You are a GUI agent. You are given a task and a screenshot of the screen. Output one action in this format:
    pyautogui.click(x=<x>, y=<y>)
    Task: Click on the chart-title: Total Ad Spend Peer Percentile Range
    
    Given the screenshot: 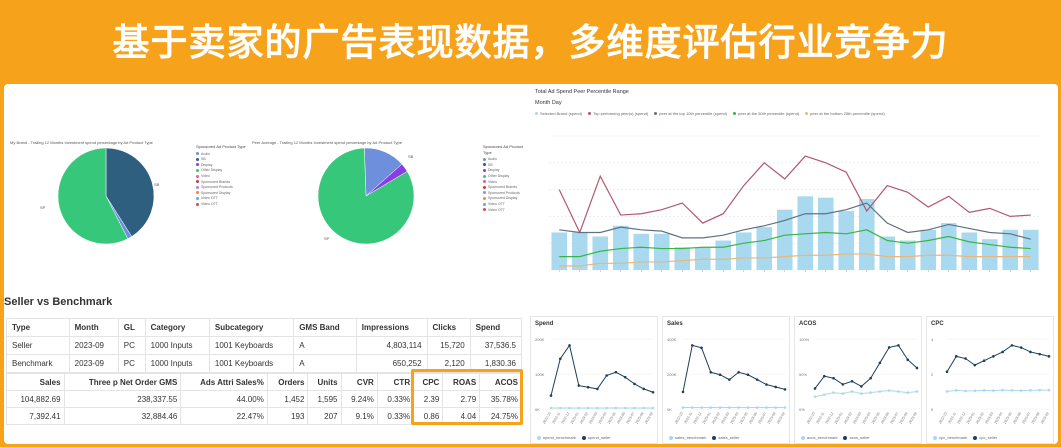 What is the action you would take?
    pyautogui.click(x=582, y=92)
    